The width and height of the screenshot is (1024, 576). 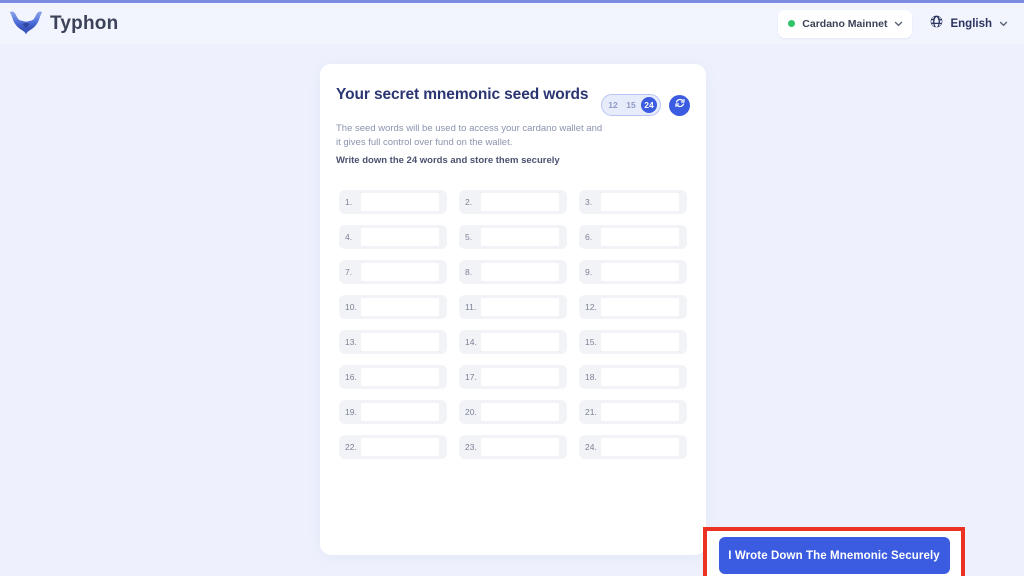 I want to click on word-index: 12., so click(x=591, y=306).